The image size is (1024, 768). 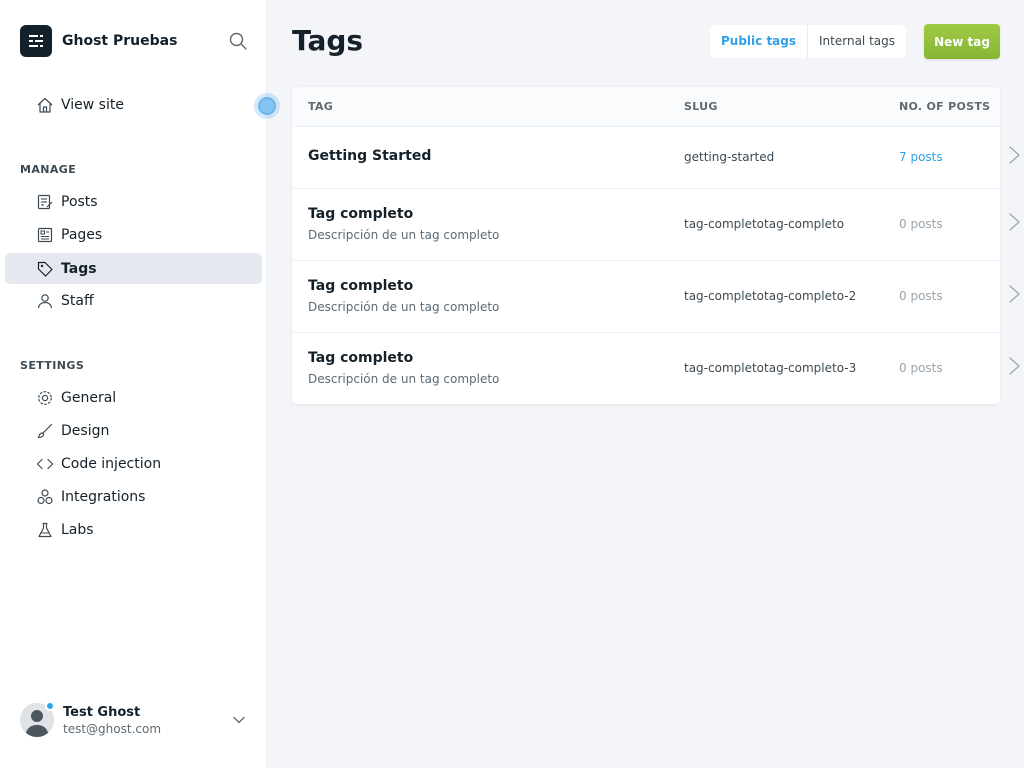 What do you see at coordinates (133, 529) in the screenshot?
I see `sidebar-item-labs: Labs` at bounding box center [133, 529].